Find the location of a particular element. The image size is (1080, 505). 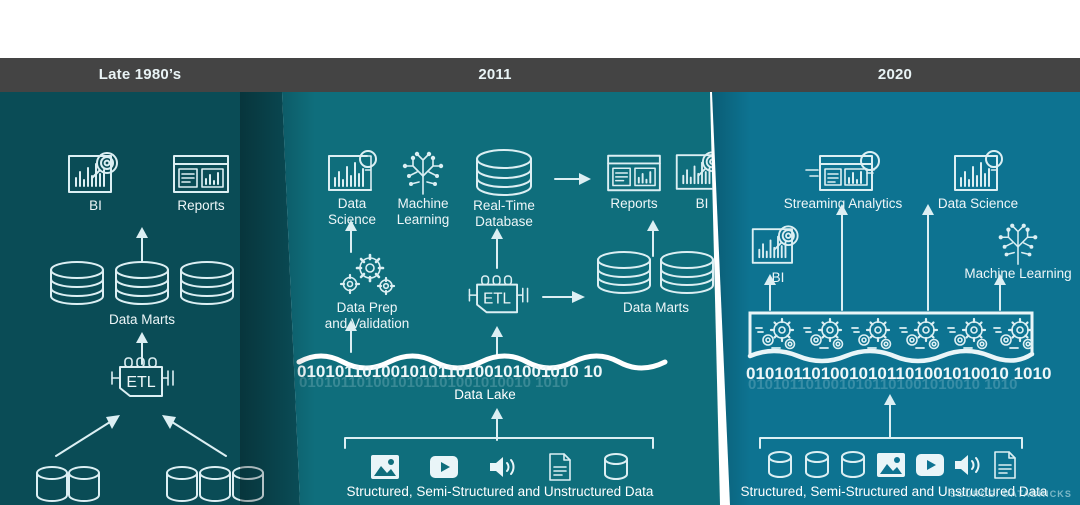

three-database-icon is located at coordinates (142, 283).